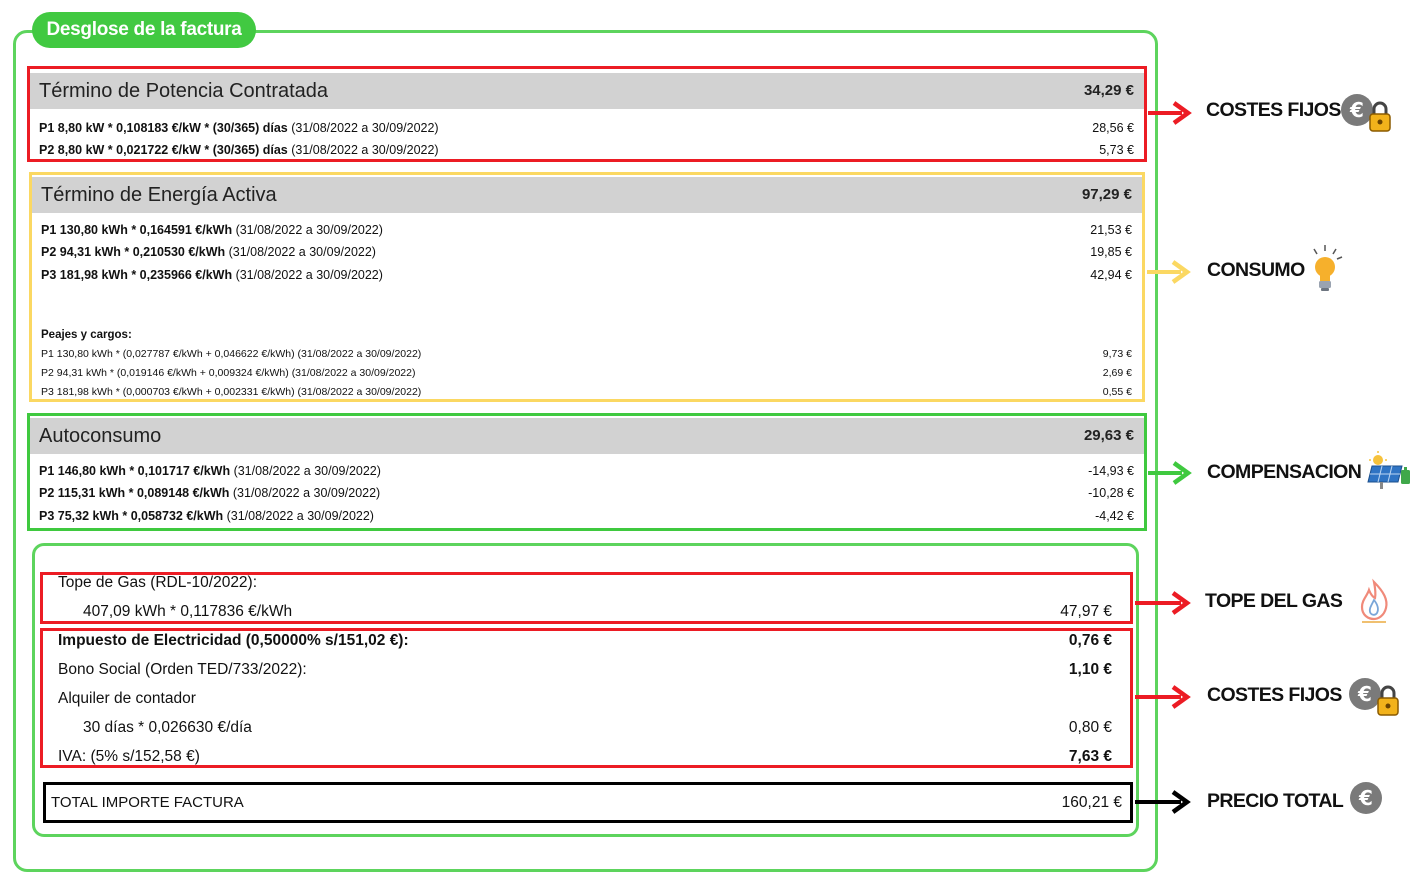 The width and height of the screenshot is (1414, 881). I want to click on row-formula: P3 75,32 kWh * 0,058732 €/kWh, so click(131, 516).